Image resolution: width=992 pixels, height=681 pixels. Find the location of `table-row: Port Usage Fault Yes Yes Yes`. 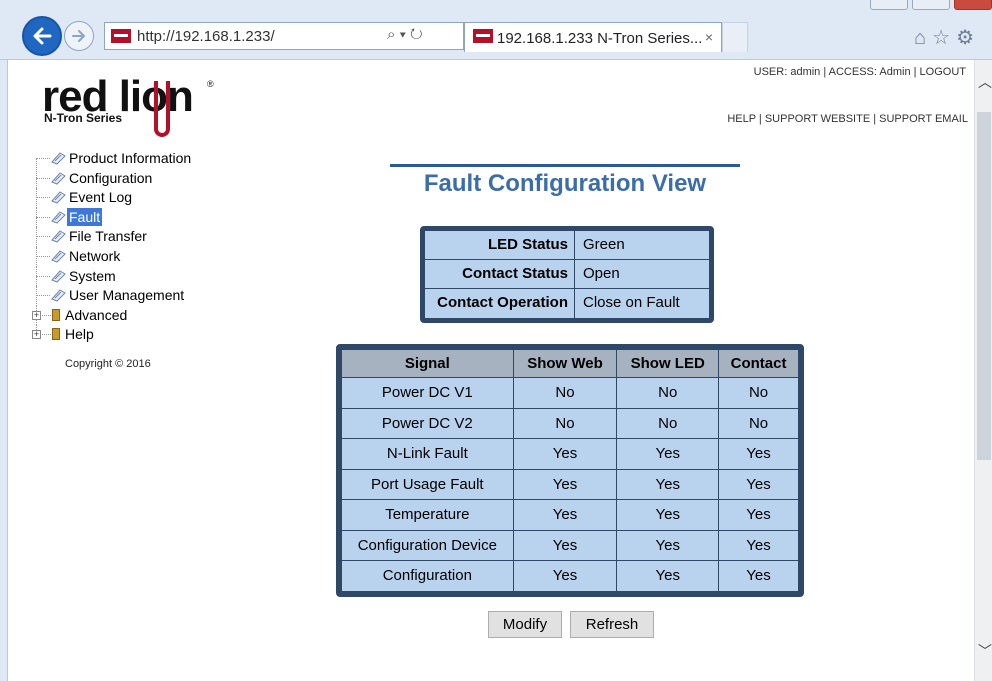

table-row: Port Usage Fault Yes Yes Yes is located at coordinates (570, 484).